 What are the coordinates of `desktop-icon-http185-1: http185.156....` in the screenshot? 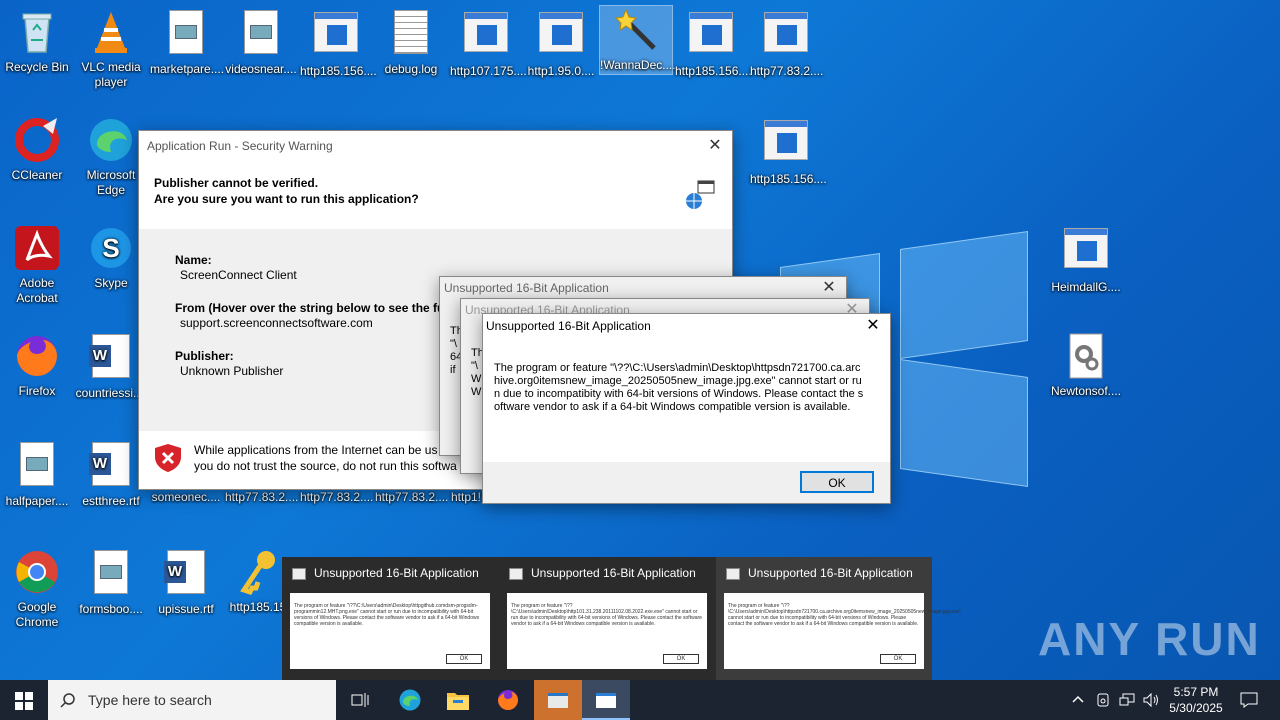 It's located at (338, 43).